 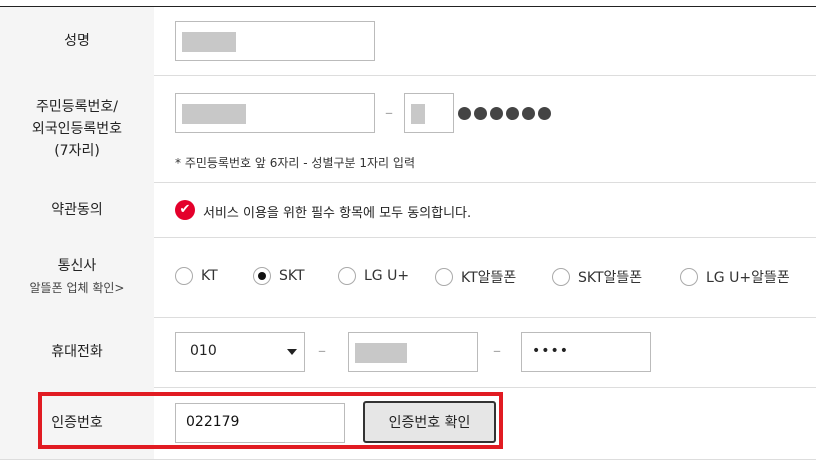 What do you see at coordinates (337, 211) in the screenshot?
I see `terms-agree-text: 서비스 이용을 위한 필수 항목에 모두 동의합니다.` at bounding box center [337, 211].